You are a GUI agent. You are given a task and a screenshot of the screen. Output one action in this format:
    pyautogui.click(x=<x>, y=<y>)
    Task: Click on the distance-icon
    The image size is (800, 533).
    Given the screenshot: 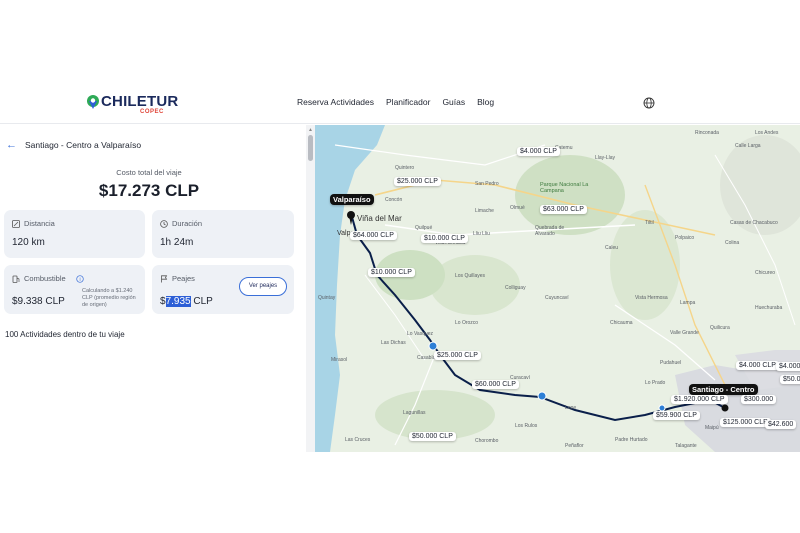 What is the action you would take?
    pyautogui.click(x=16, y=223)
    